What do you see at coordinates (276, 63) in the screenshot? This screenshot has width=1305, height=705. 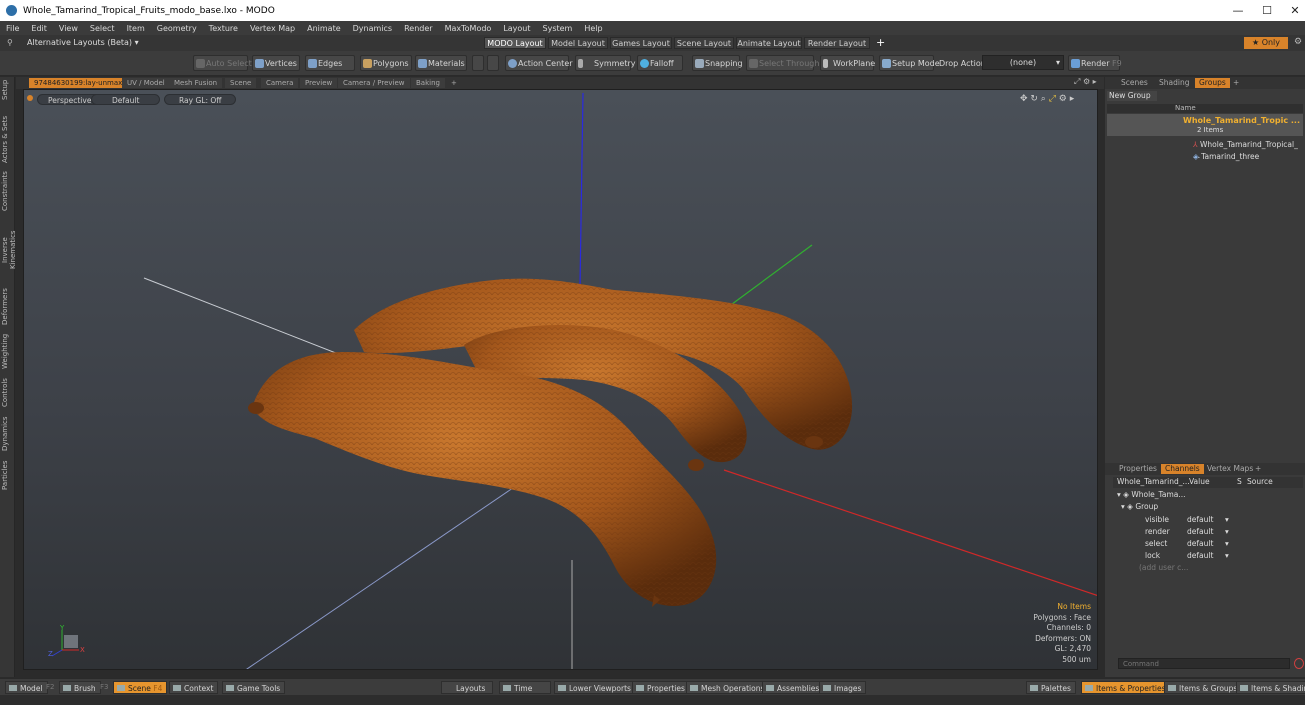 I see `vertices-button: Vertices` at bounding box center [276, 63].